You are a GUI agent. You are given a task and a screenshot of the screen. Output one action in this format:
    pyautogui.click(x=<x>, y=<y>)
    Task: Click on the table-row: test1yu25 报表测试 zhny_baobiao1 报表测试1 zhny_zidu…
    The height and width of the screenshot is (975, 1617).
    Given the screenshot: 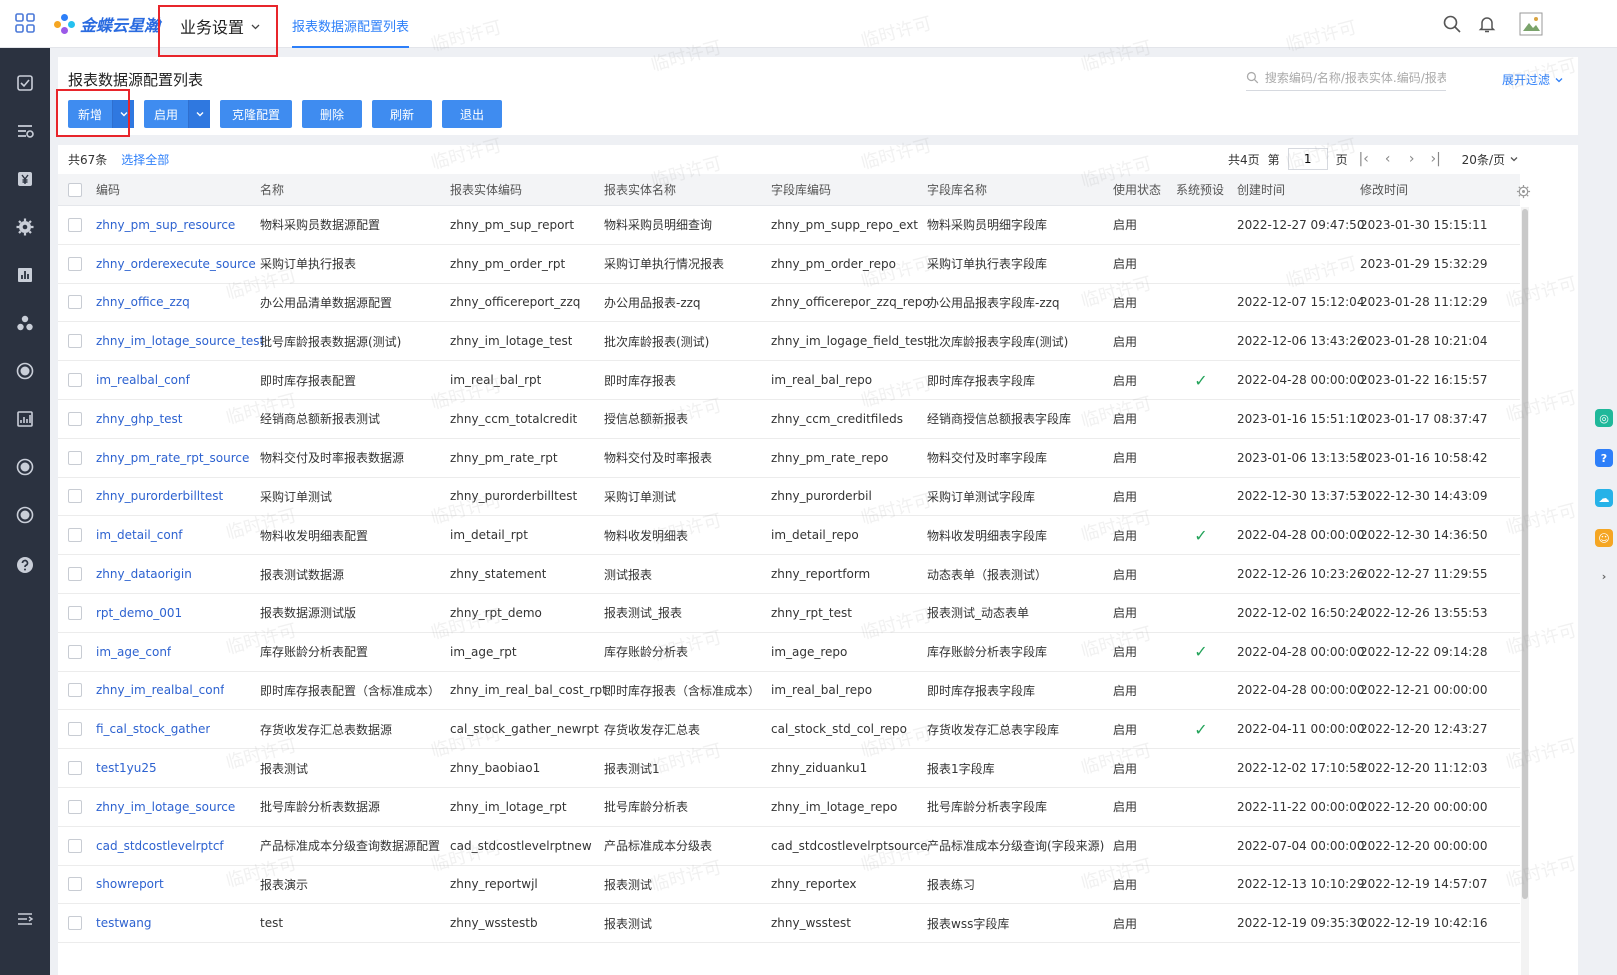 What is the action you would take?
    pyautogui.click(x=789, y=768)
    